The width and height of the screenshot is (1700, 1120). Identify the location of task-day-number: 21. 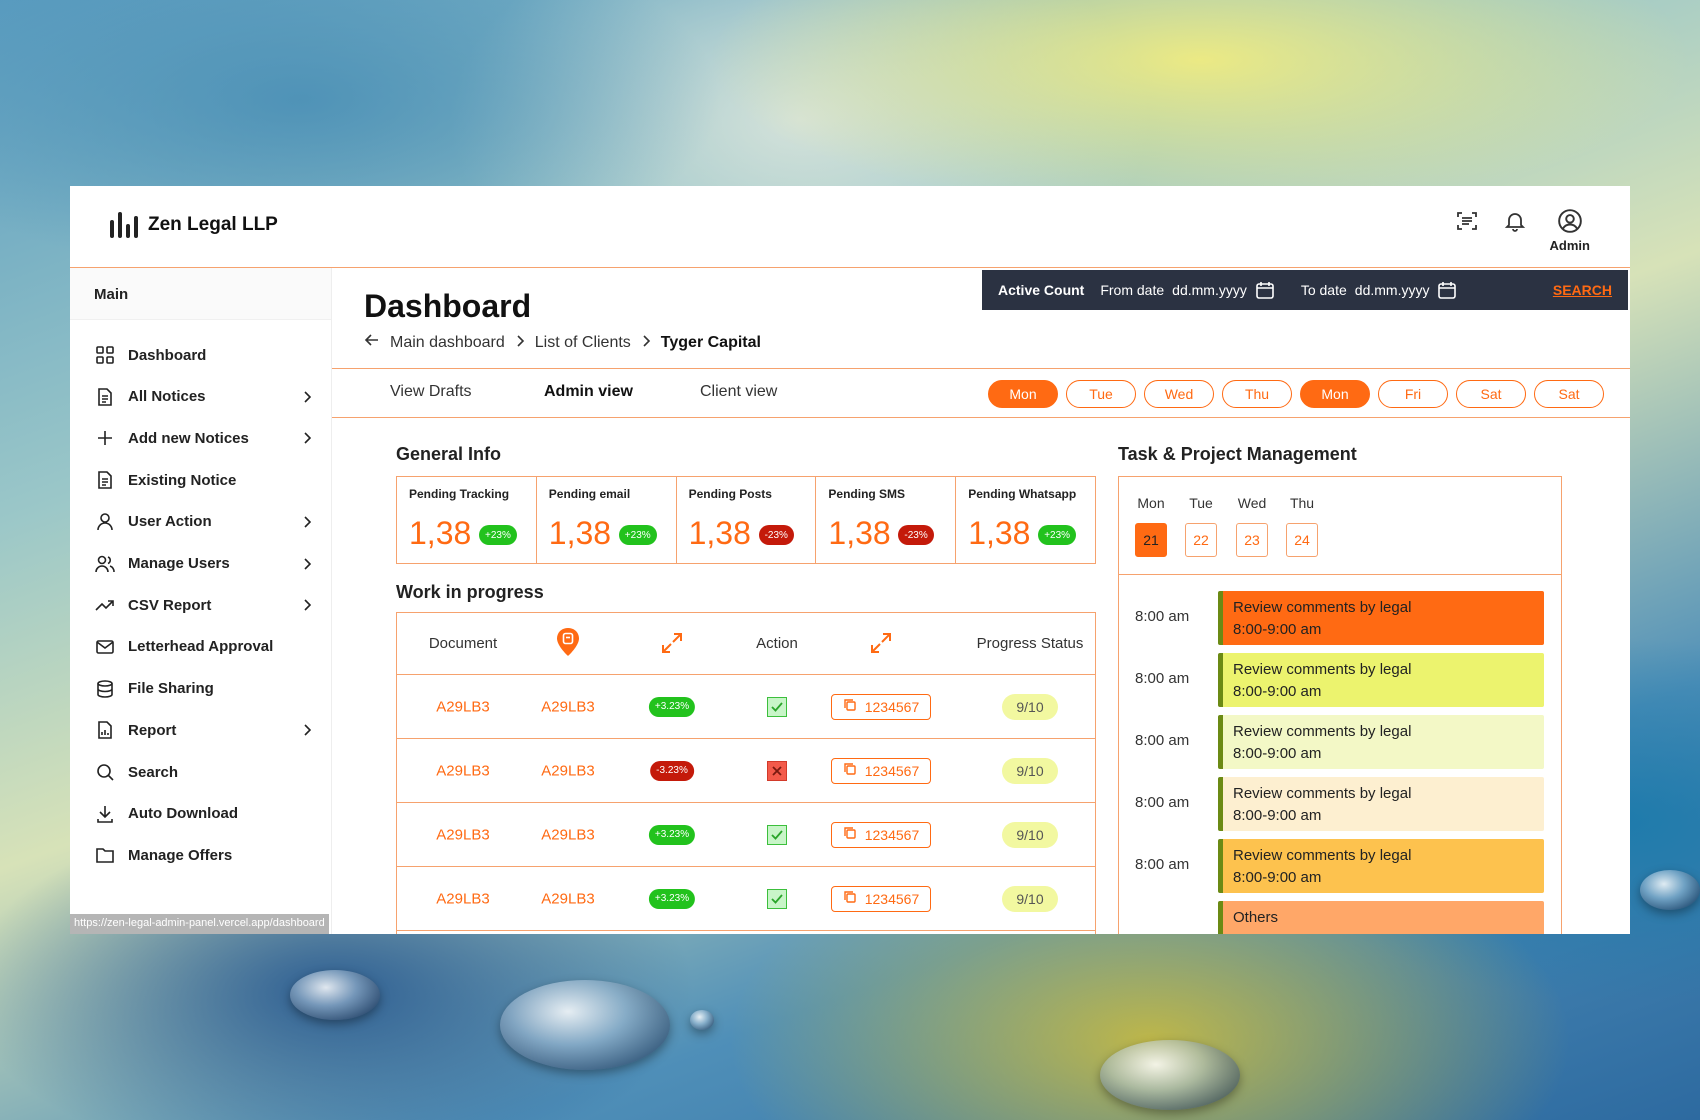
(1151, 540).